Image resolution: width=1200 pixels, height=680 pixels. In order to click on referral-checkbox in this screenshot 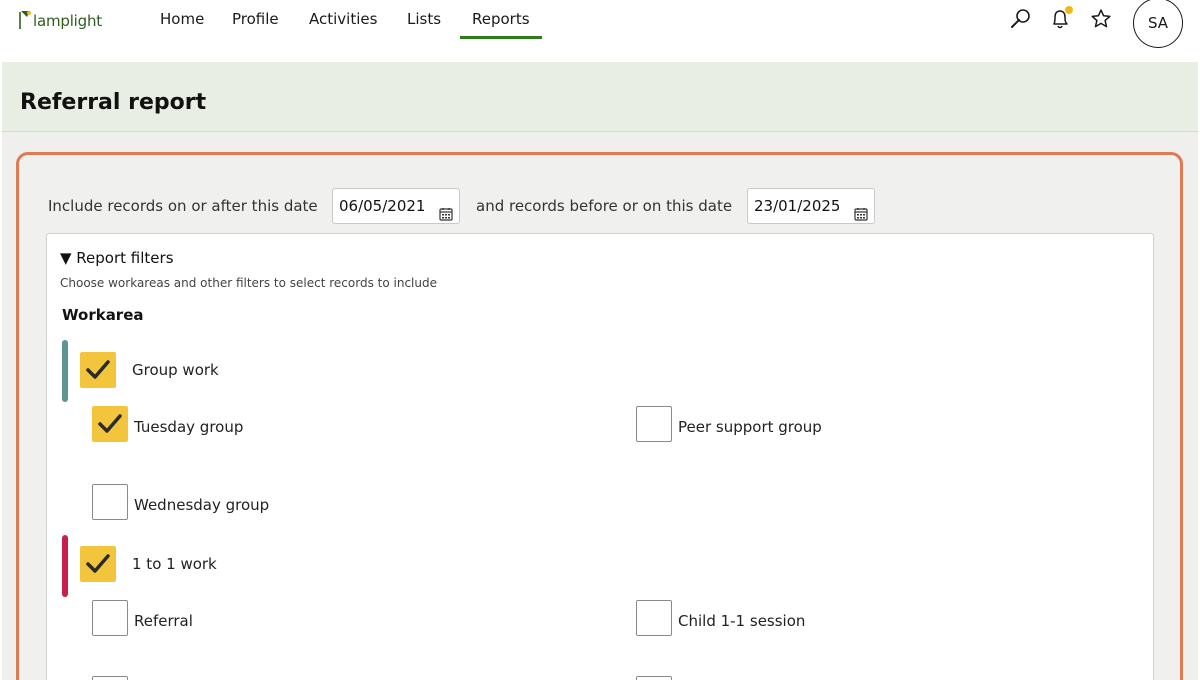, I will do `click(110, 618)`.